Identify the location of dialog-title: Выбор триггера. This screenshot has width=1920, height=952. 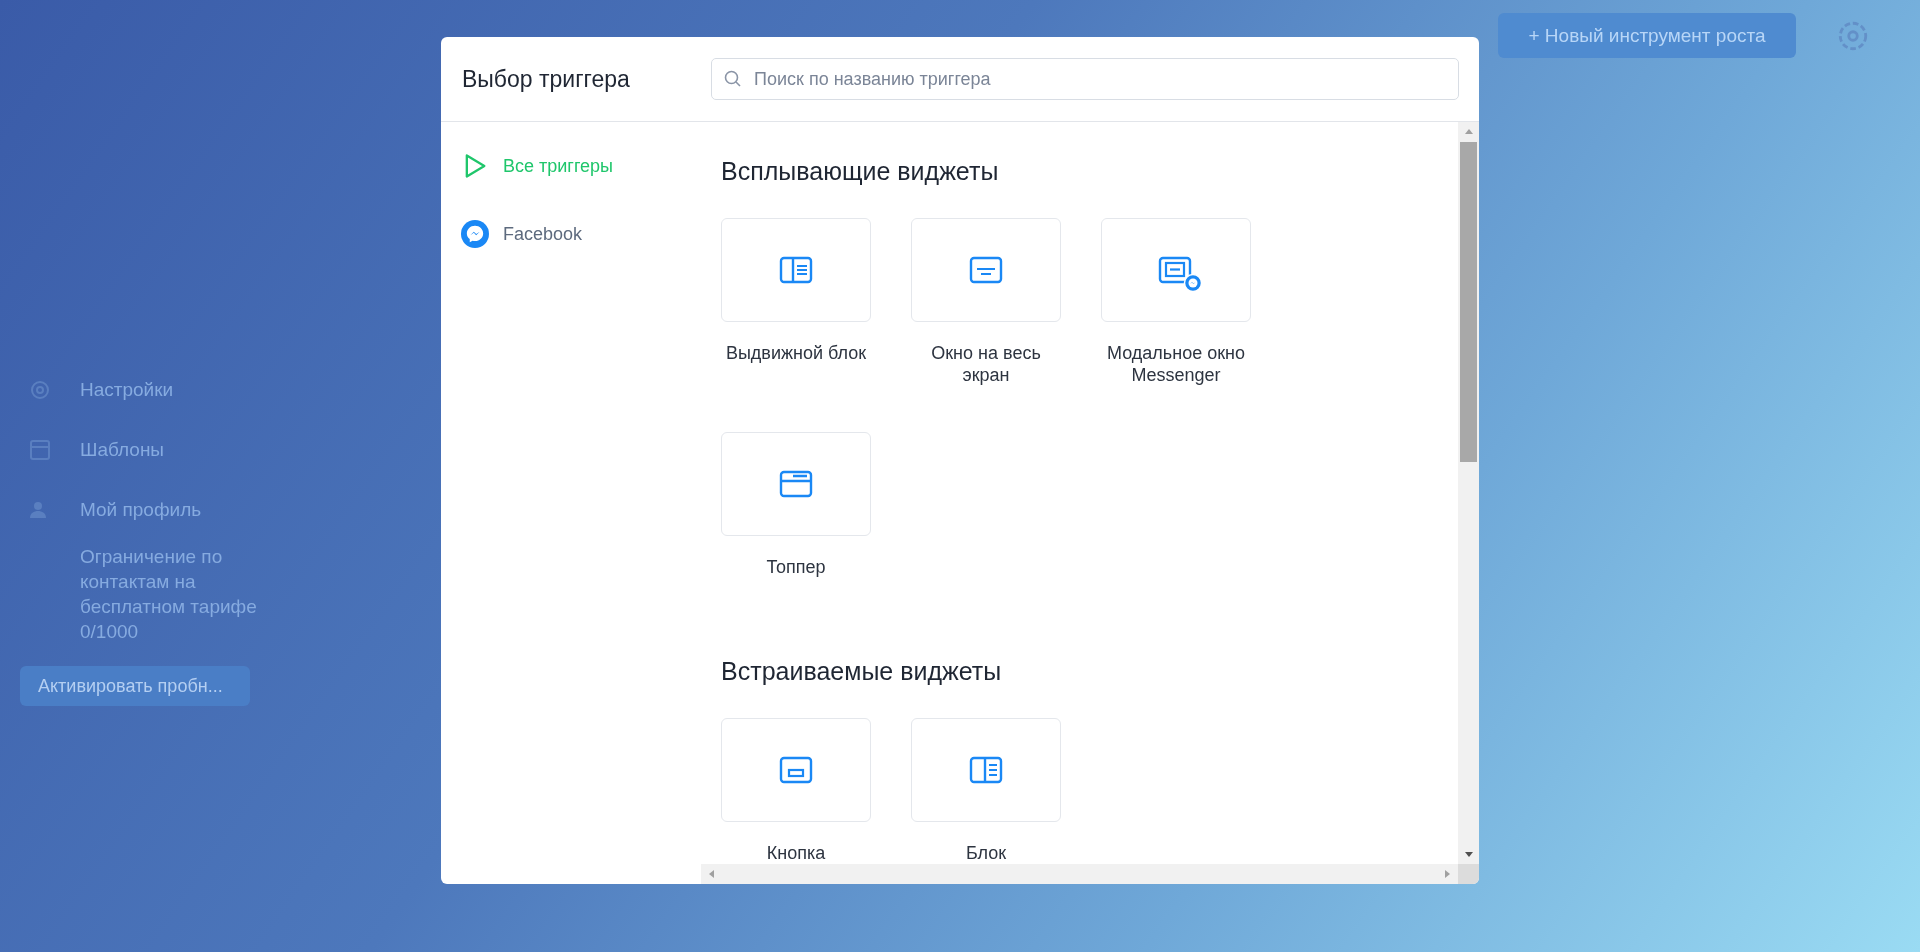
(546, 79).